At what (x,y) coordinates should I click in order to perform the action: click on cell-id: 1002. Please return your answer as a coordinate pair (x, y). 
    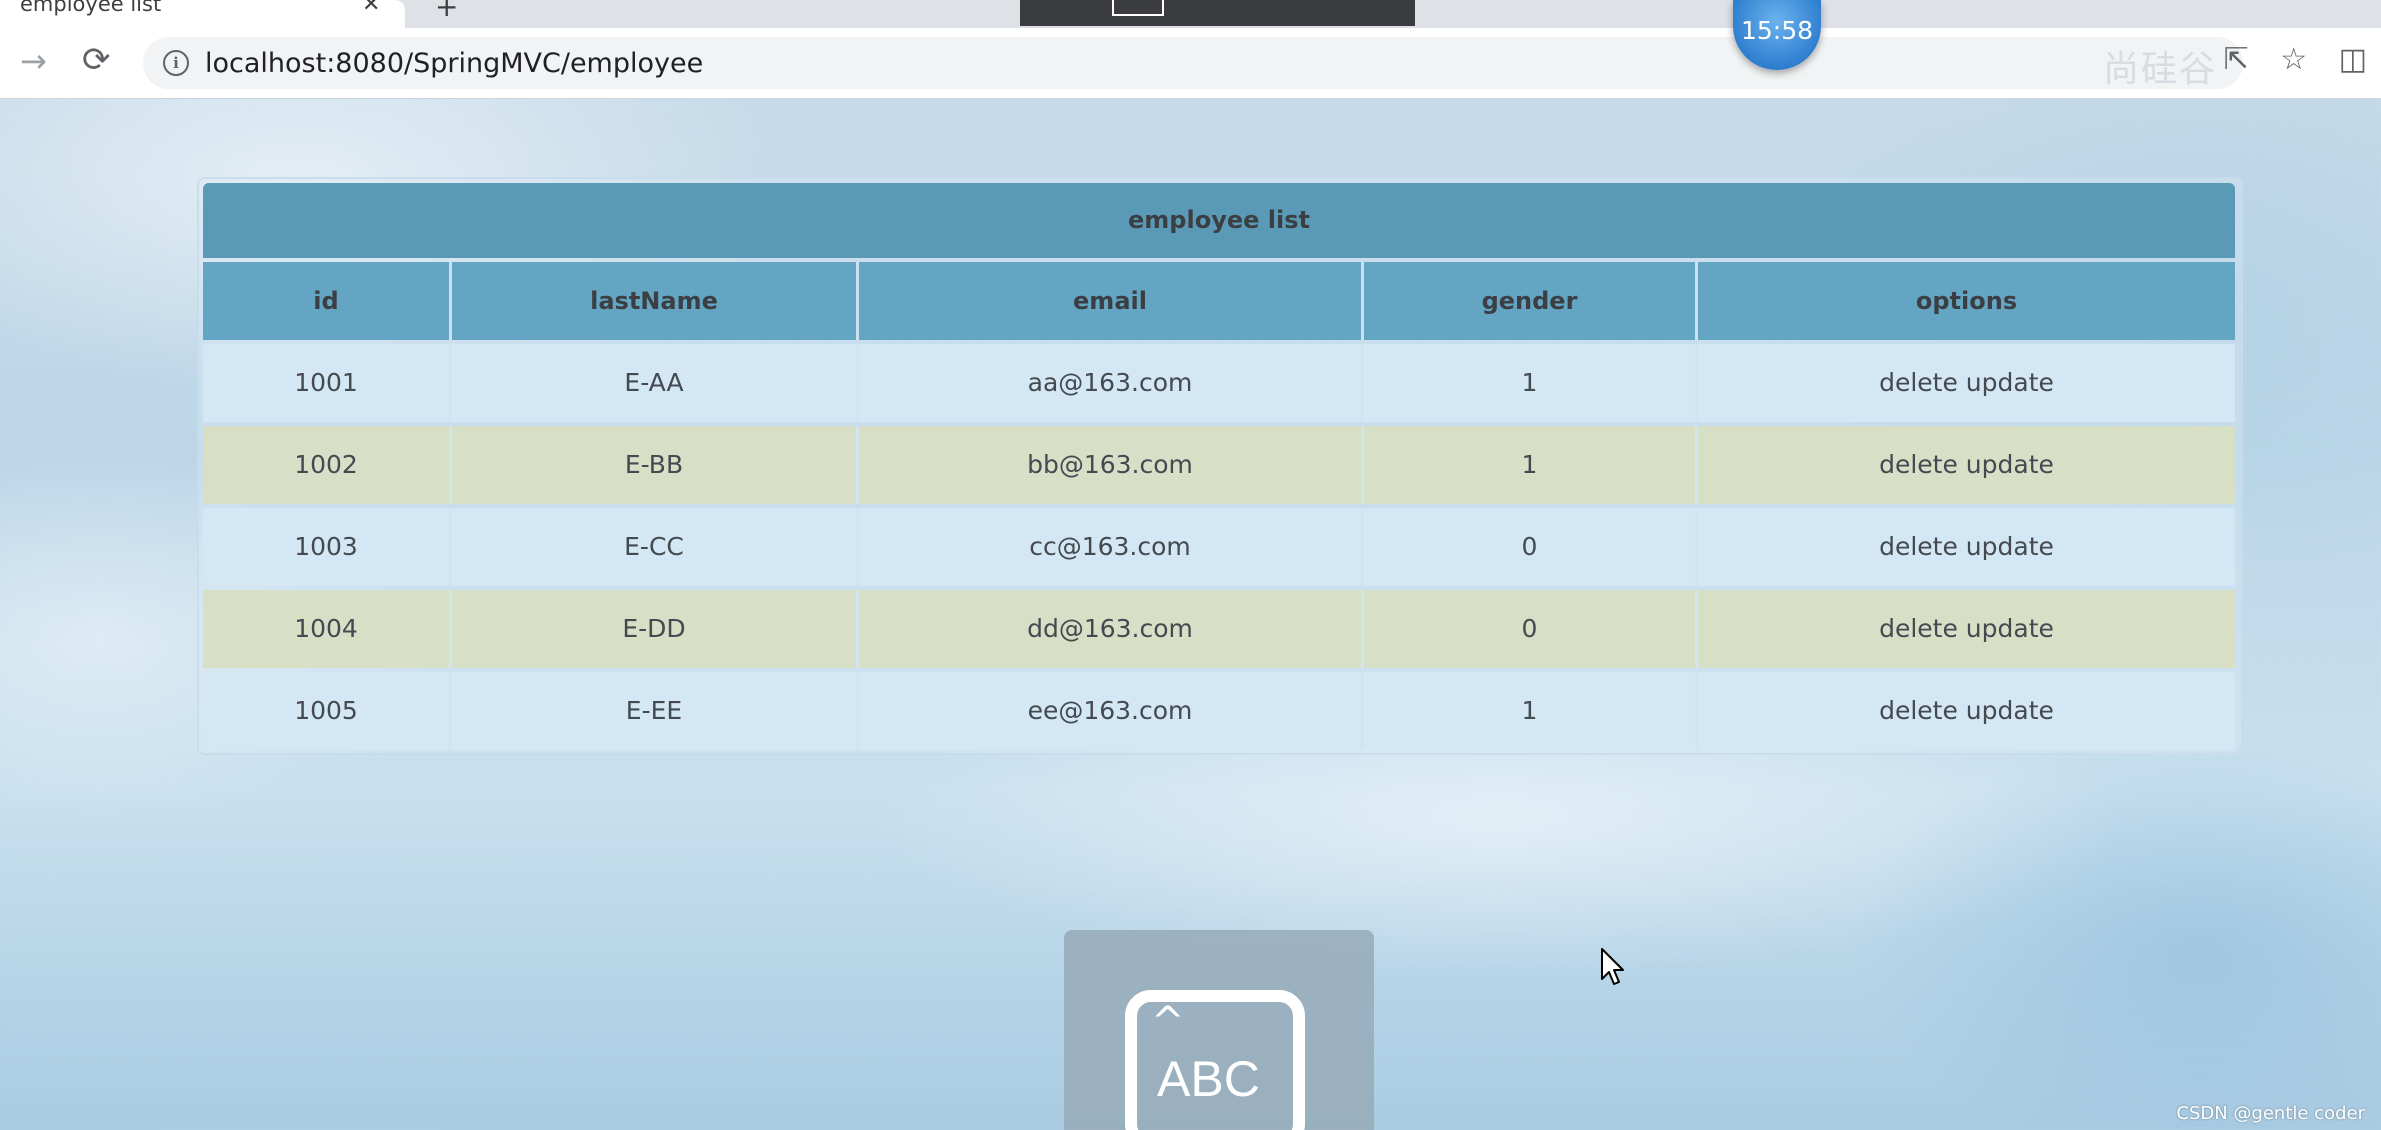
    Looking at the image, I should click on (327, 465).